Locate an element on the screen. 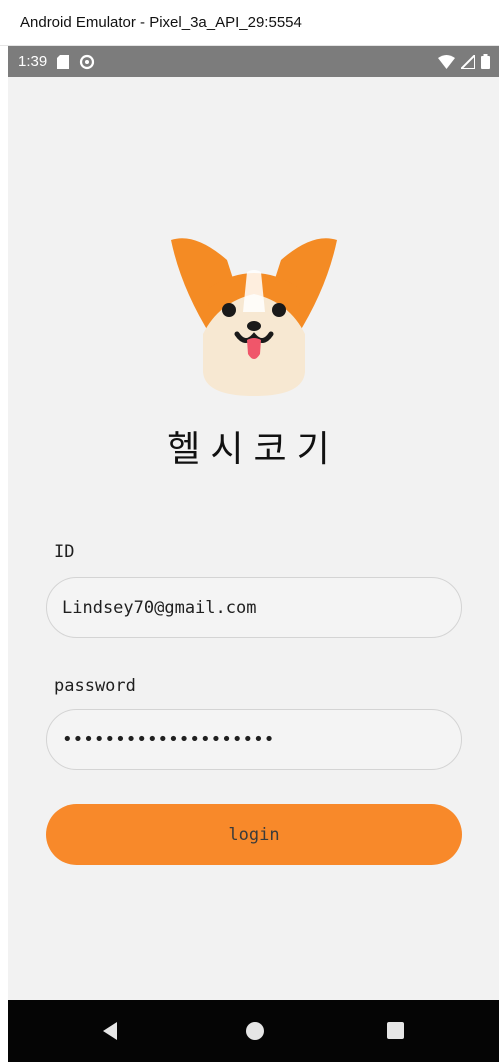 The width and height of the screenshot is (499, 1062). home-icon is located at coordinates (255, 1031).